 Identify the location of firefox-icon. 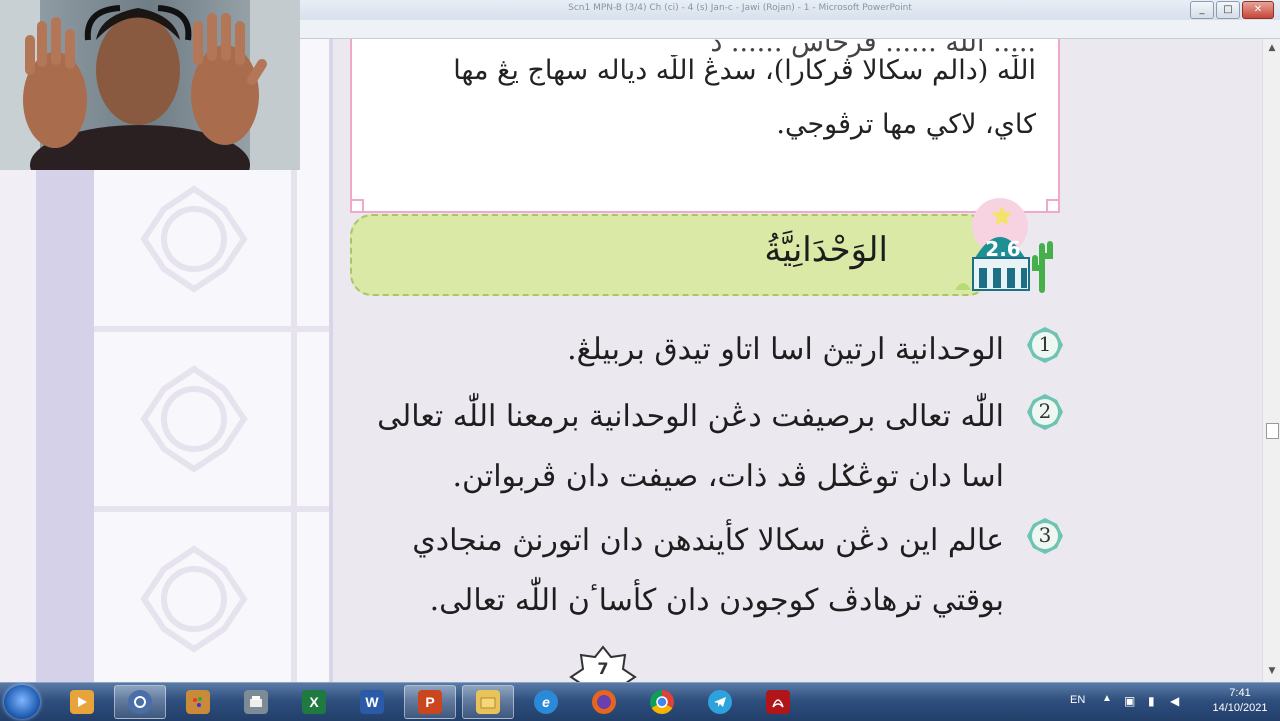
(604, 702).